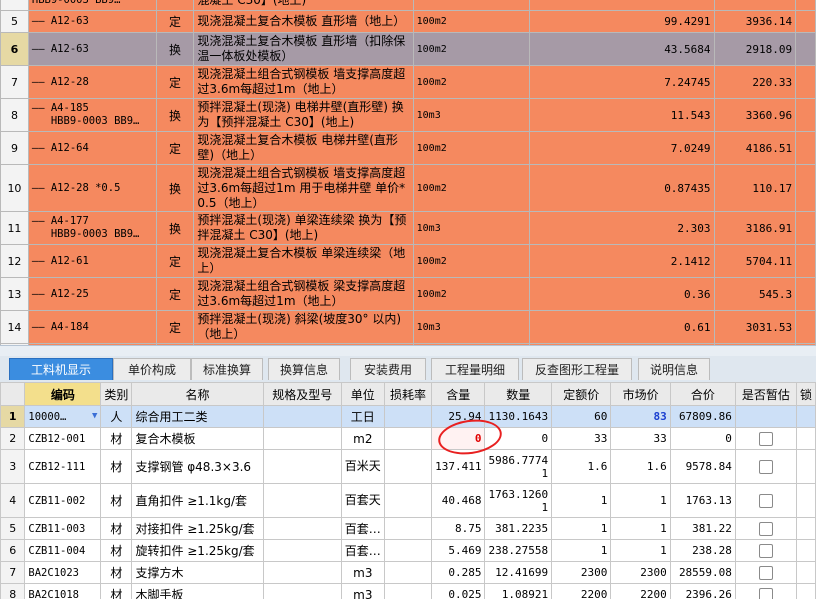 The width and height of the screenshot is (816, 599). What do you see at coordinates (622, 327) in the screenshot?
I see `quantity-cell: 0.61` at bounding box center [622, 327].